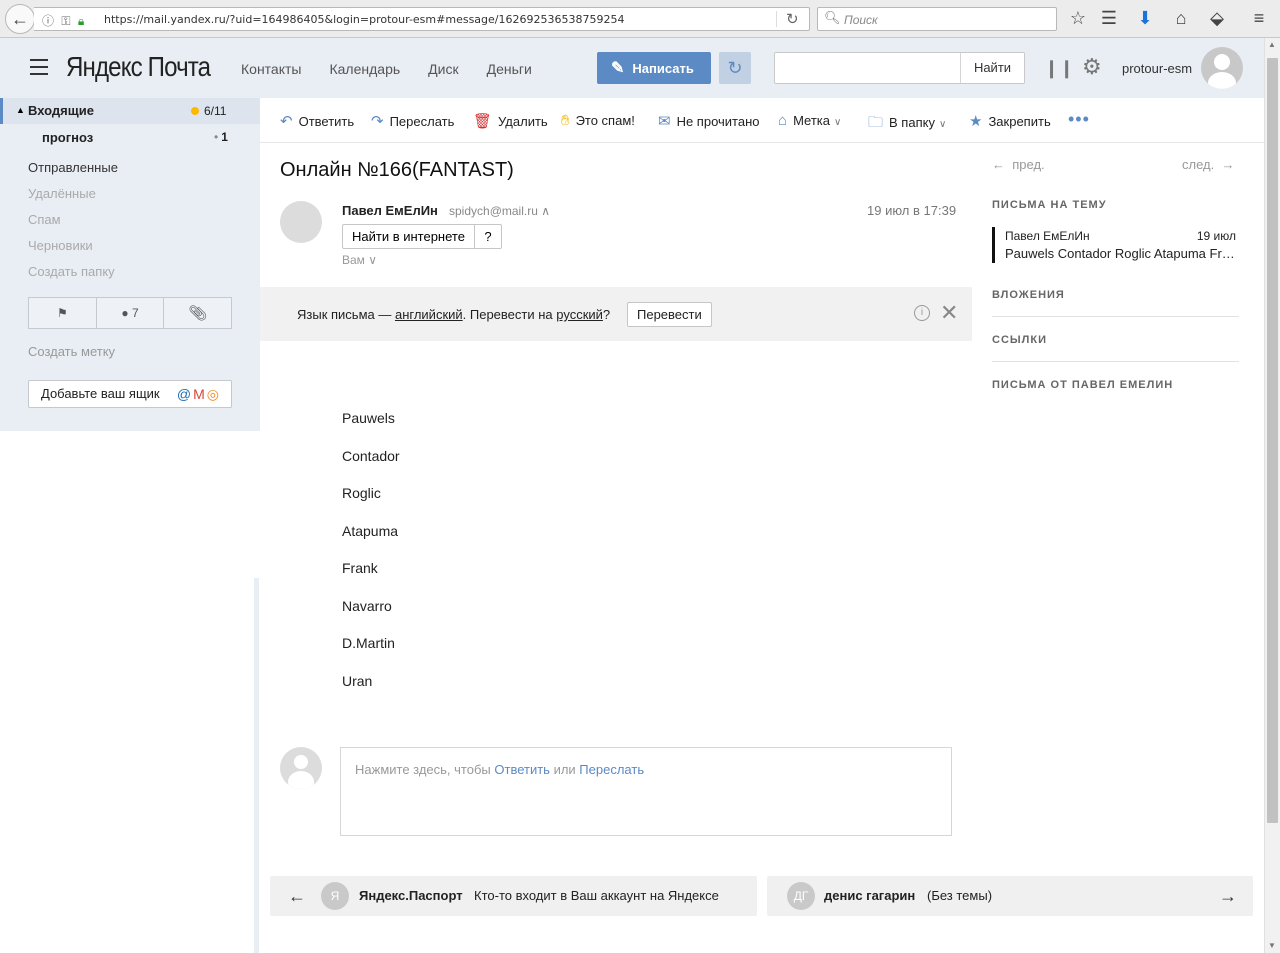 Image resolution: width=1280 pixels, height=953 pixels. I want to click on divider, so click(1115, 316).